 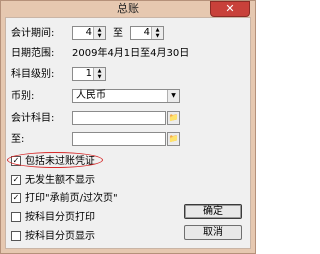 I want to click on red-annotation-circle, so click(x=55, y=160).